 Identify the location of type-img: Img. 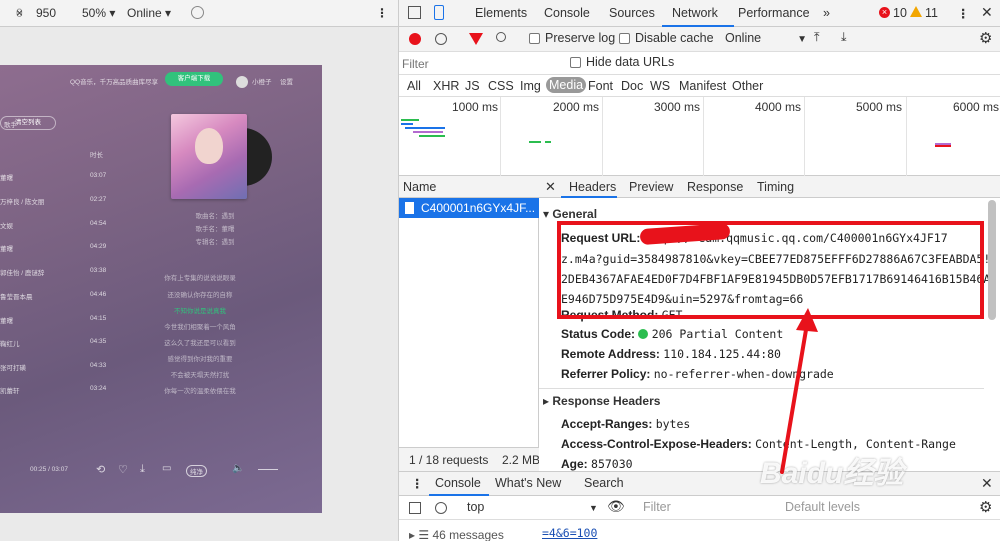
(530, 86).